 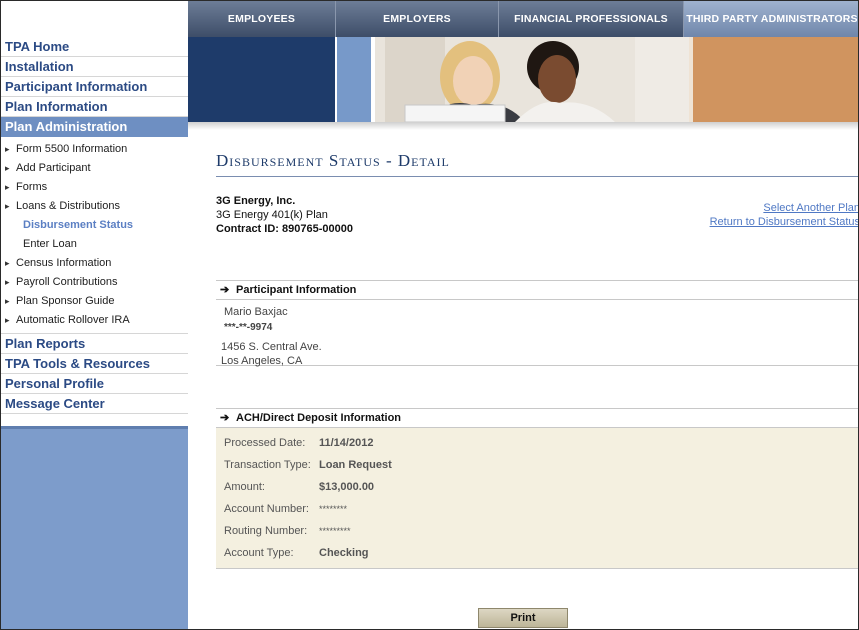 I want to click on address-line-1: 1456 S. Central Ave., so click(x=271, y=347).